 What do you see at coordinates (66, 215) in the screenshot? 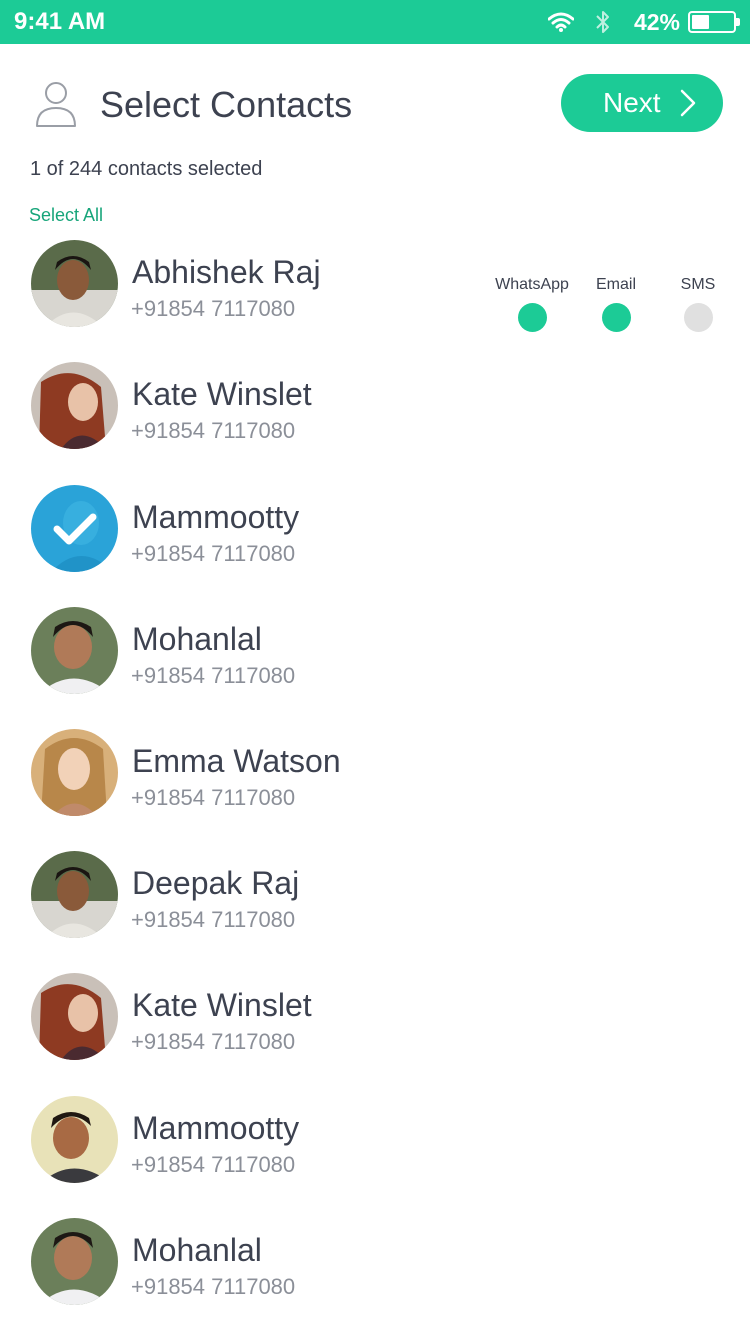
I see `select-all-link: Select All` at bounding box center [66, 215].